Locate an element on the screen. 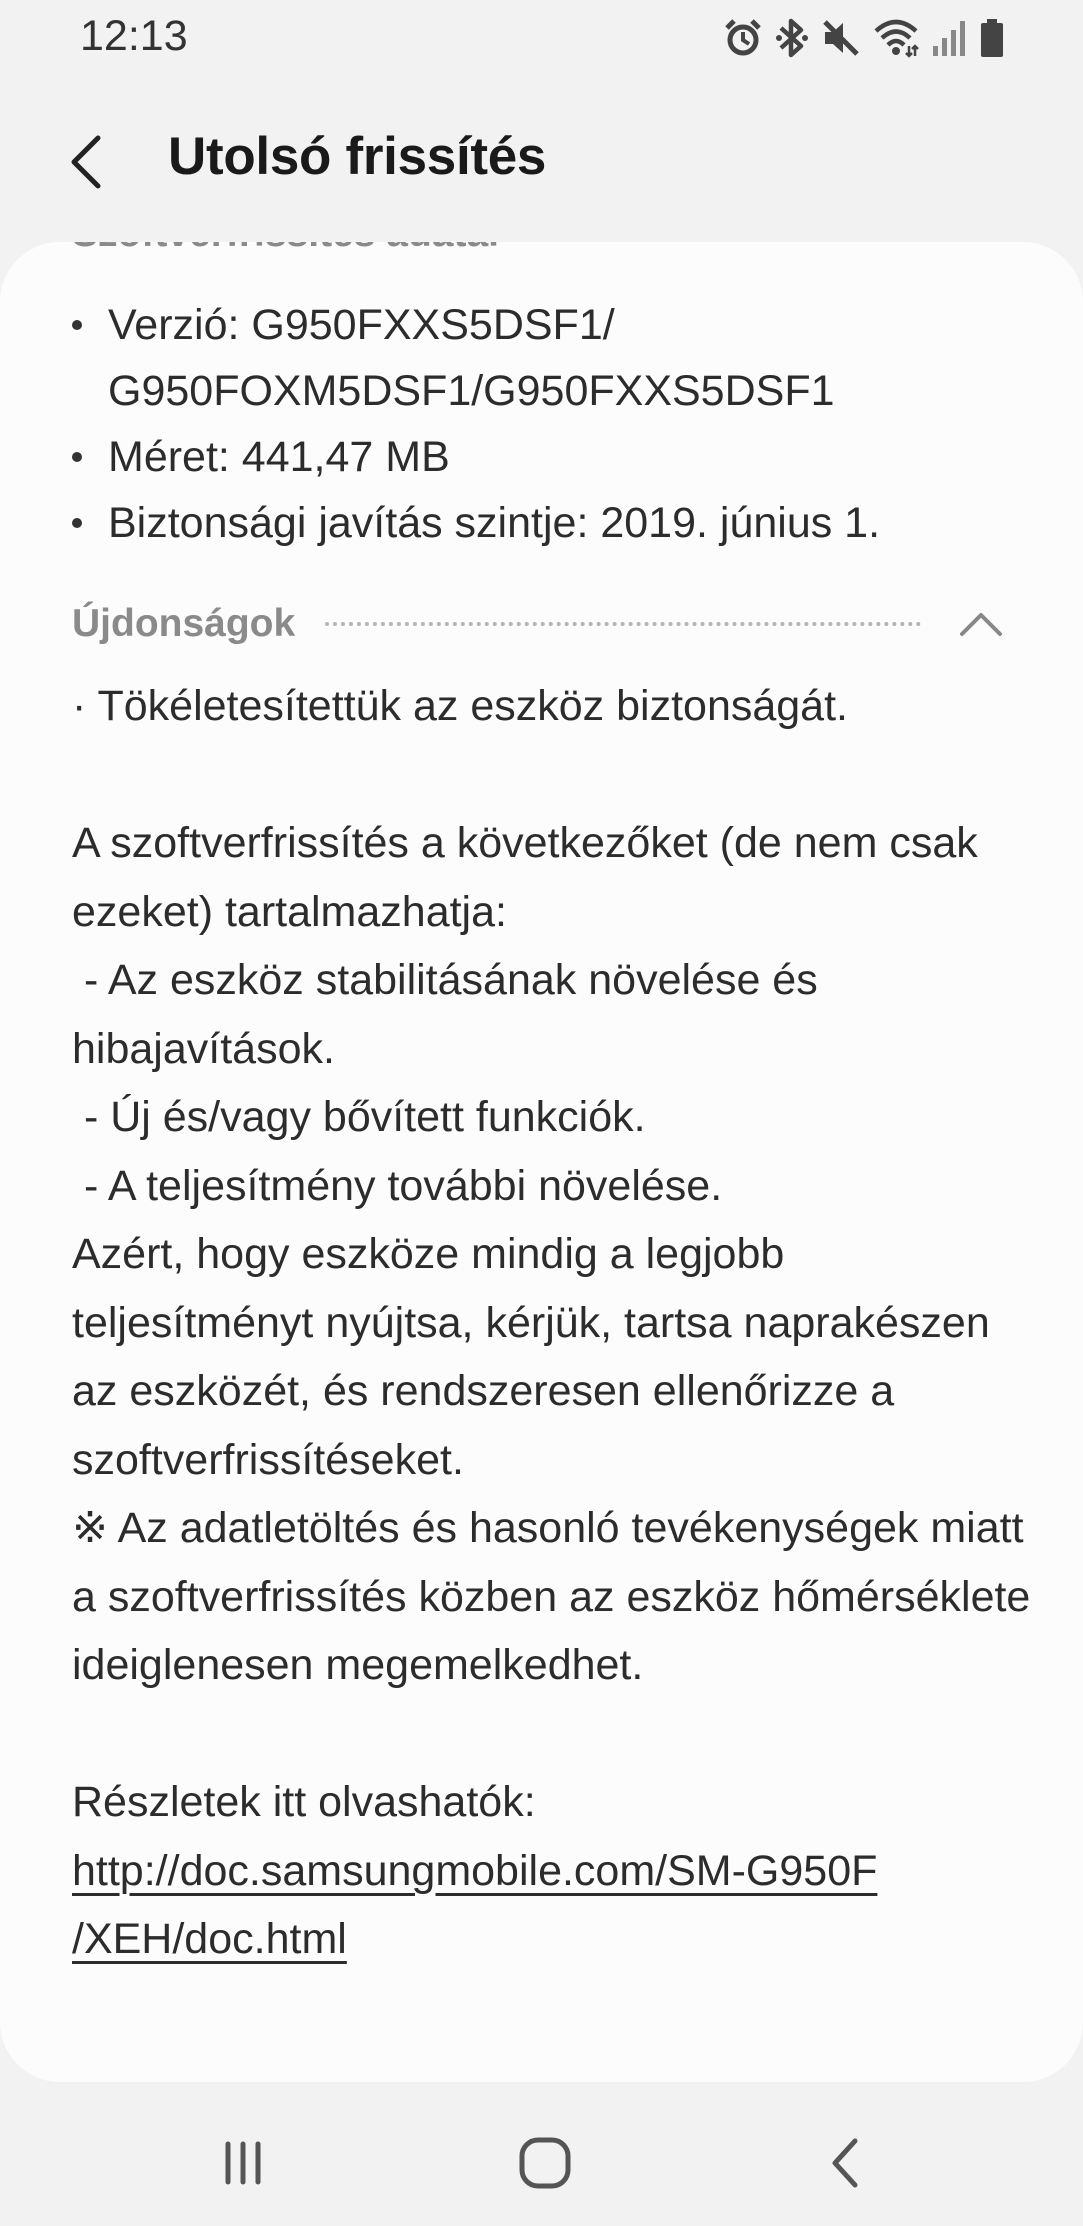  status-time: 12:13 is located at coordinates (134, 36).